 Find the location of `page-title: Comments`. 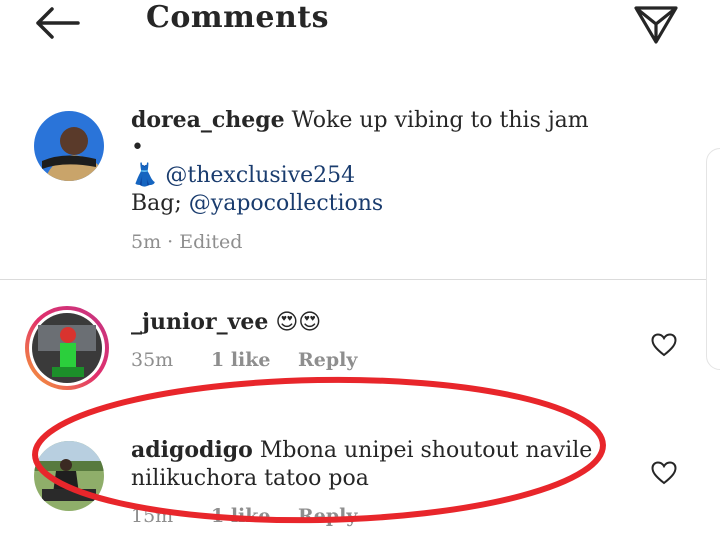

page-title: Comments is located at coordinates (238, 17).